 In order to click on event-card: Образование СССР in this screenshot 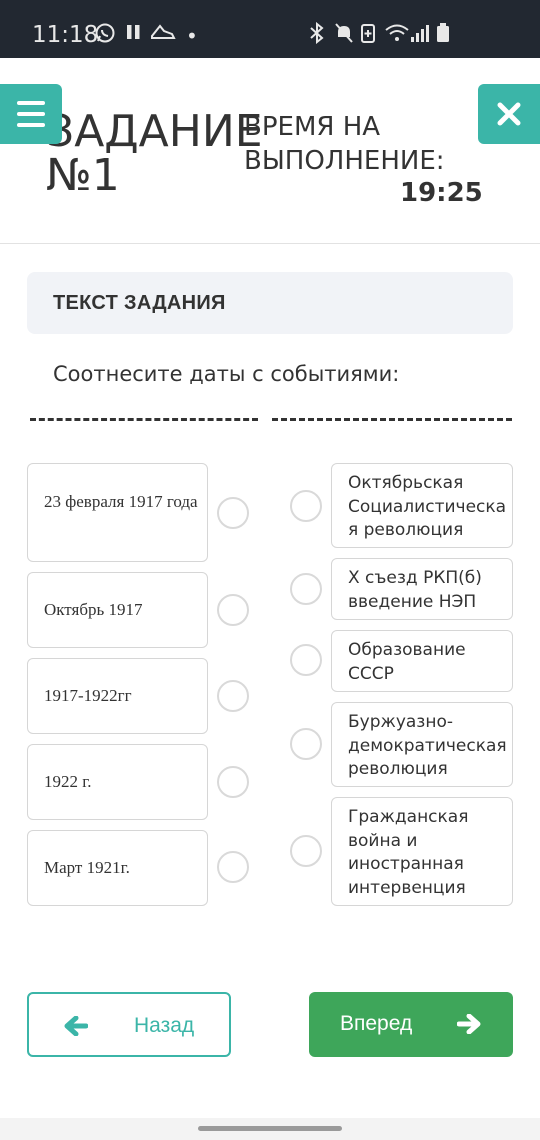, I will do `click(422, 661)`.